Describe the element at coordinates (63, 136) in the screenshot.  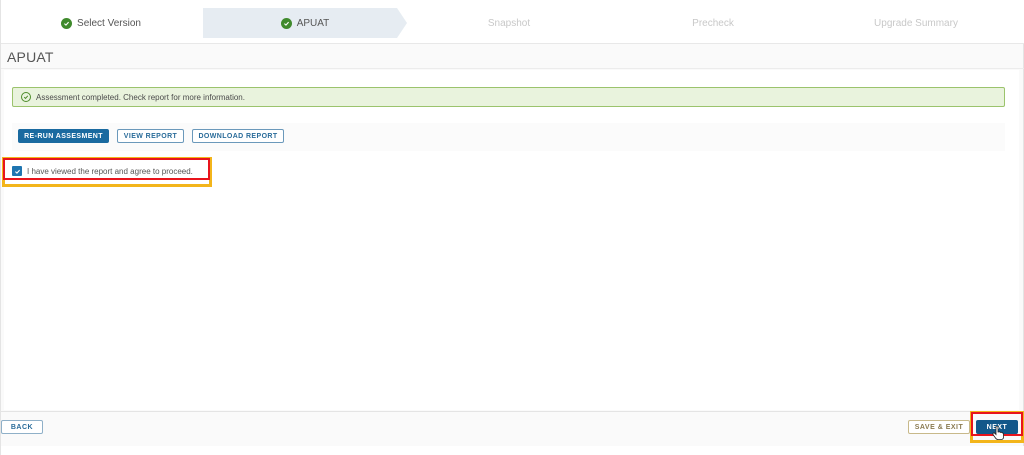
I see `rerun-assessment-button: RE-RUN ASSESMENT` at that location.